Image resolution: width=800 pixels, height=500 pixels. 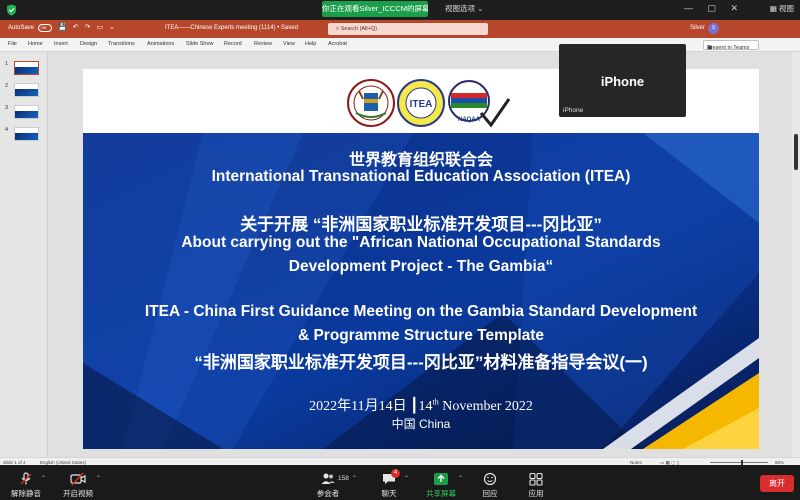 What do you see at coordinates (89, 27) in the screenshot?
I see `quick-access-toolbar: 💾↶↷▭⌄` at bounding box center [89, 27].